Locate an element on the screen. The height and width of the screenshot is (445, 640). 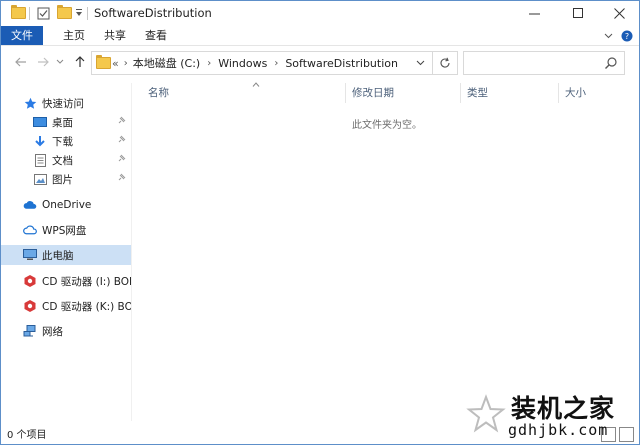
help-icon: ? is located at coordinates (627, 35).